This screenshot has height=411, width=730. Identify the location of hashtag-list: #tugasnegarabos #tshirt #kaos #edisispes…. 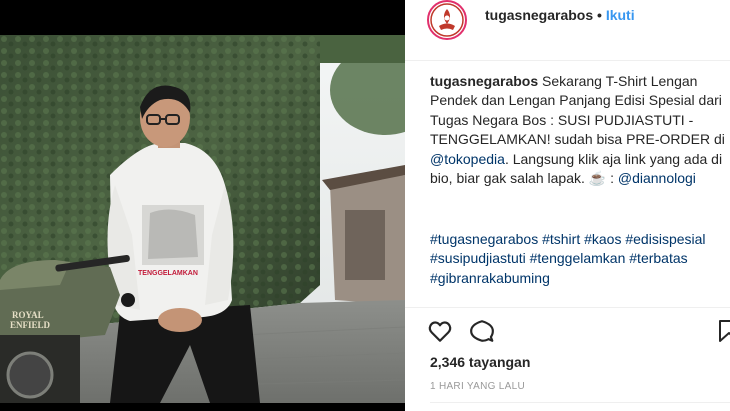
(578, 259).